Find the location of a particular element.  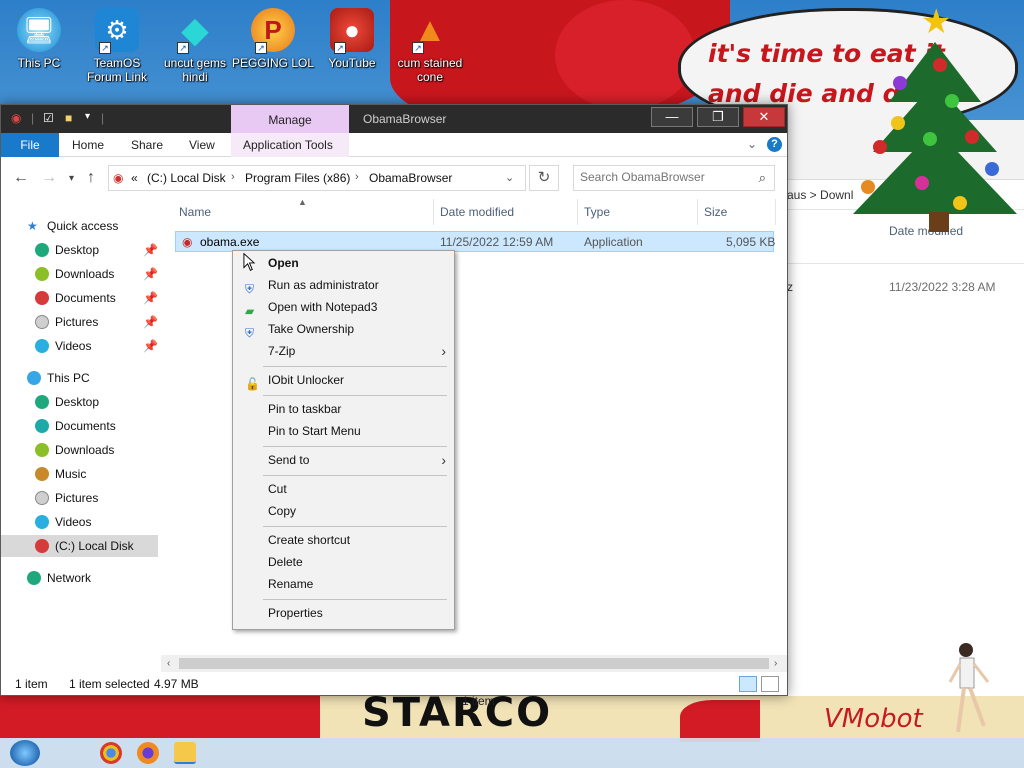

address-overflow: « is located at coordinates (134, 178).